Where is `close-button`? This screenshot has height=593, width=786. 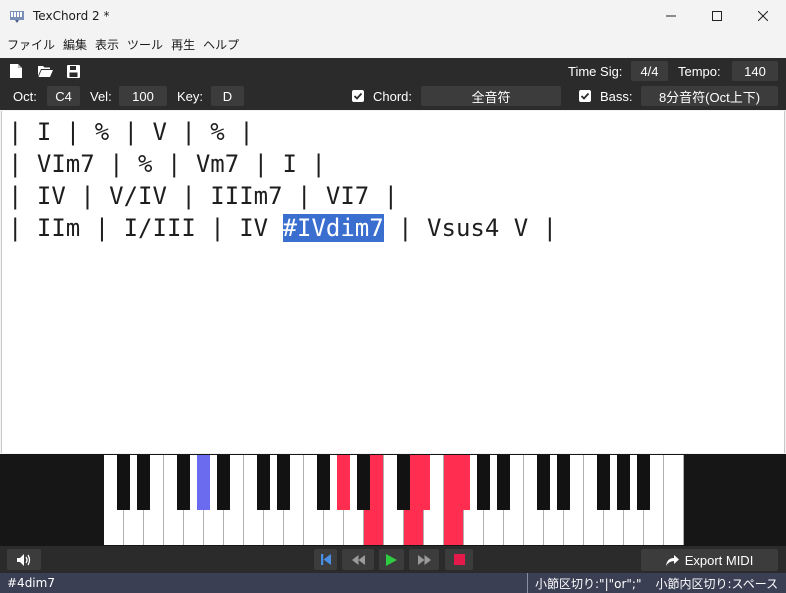
close-button is located at coordinates (763, 15).